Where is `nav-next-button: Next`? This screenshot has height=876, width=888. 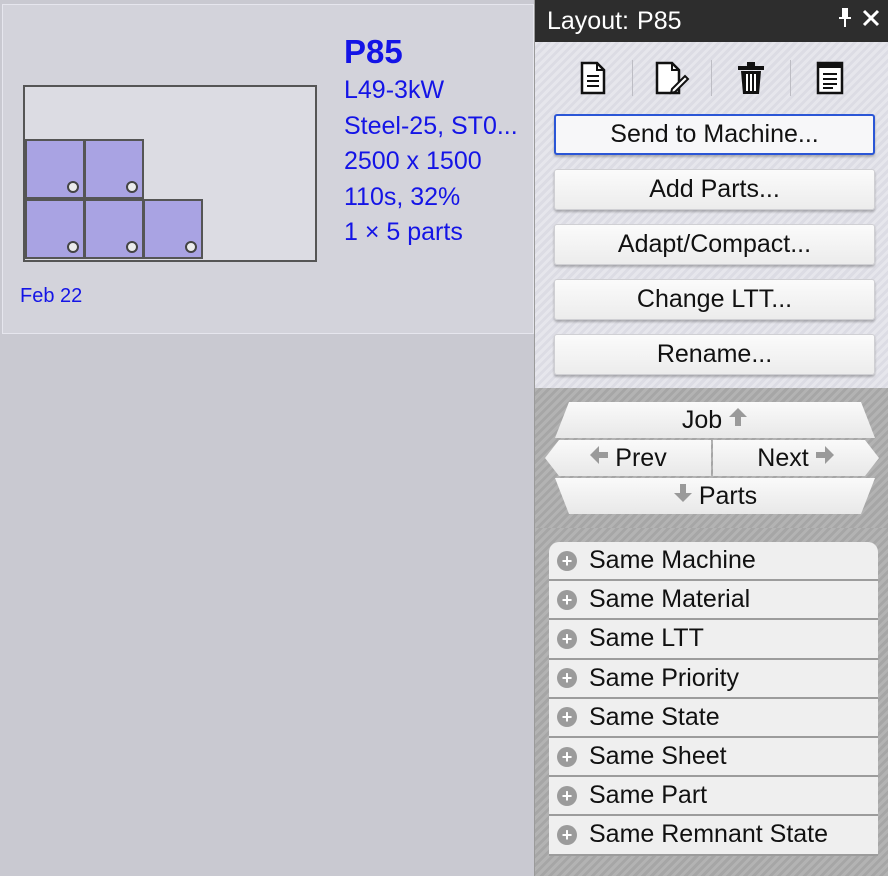 nav-next-button: Next is located at coordinates (796, 458).